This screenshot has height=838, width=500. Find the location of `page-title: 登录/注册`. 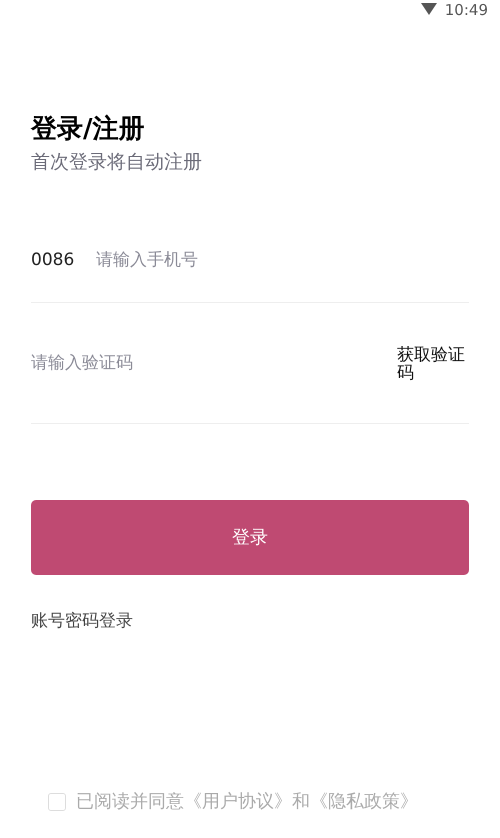

page-title: 登录/注册 is located at coordinates (88, 129).